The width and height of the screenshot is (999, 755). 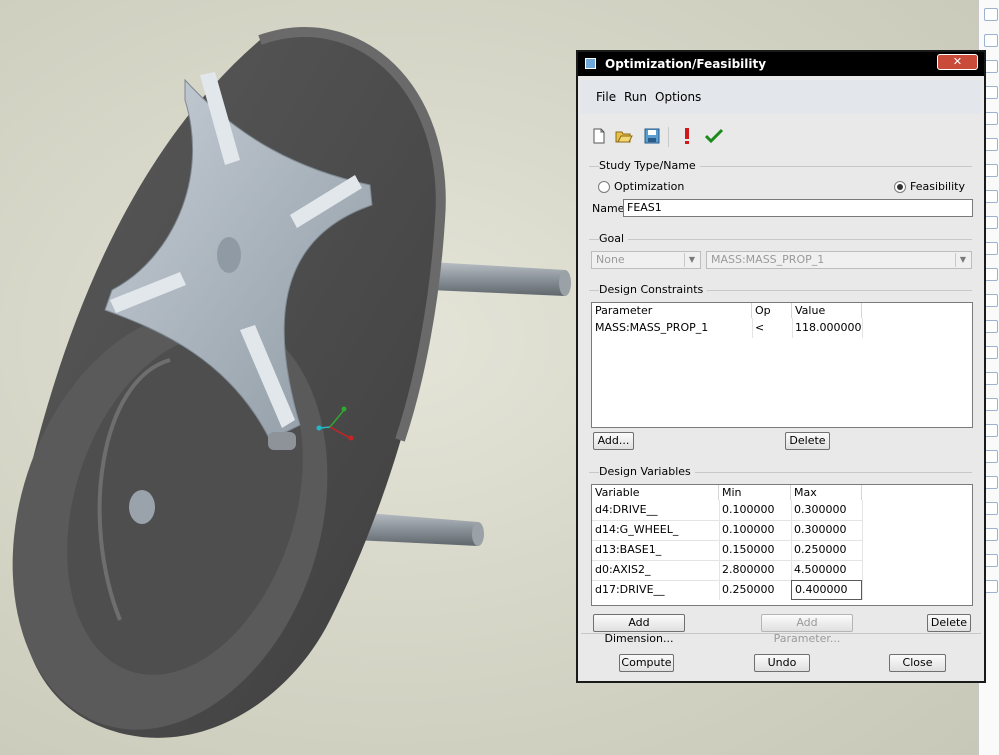 I want to click on menu-file: File, so click(x=606, y=97).